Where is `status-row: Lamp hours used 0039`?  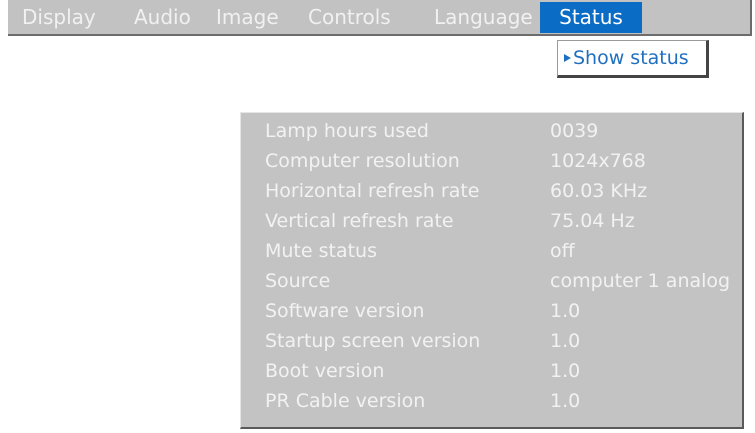 status-row: Lamp hours used 0039 is located at coordinates (491, 131).